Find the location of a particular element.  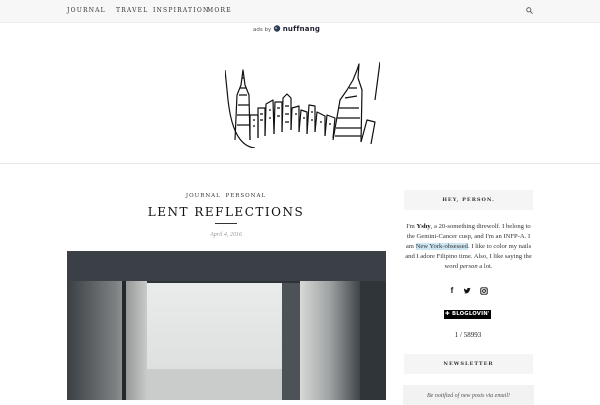

top-navigation-bar: JOURNAL ⌄ TRAVEL INSPIRATION MORE ⌄ is located at coordinates (300, 11).